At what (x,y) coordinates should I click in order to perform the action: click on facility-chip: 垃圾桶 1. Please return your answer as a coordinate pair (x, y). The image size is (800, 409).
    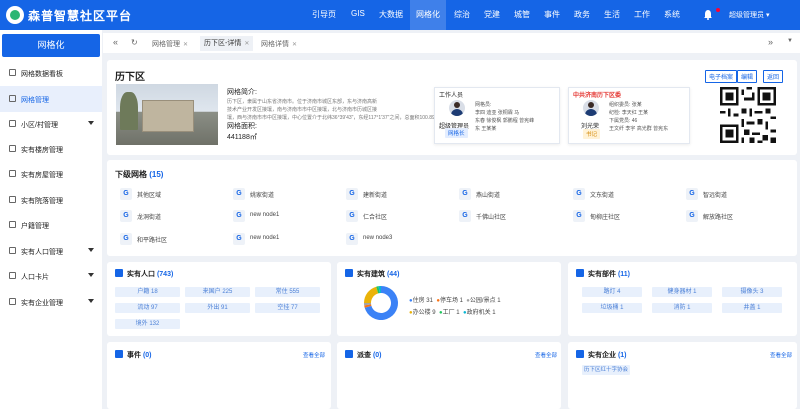
    Looking at the image, I should click on (612, 308).